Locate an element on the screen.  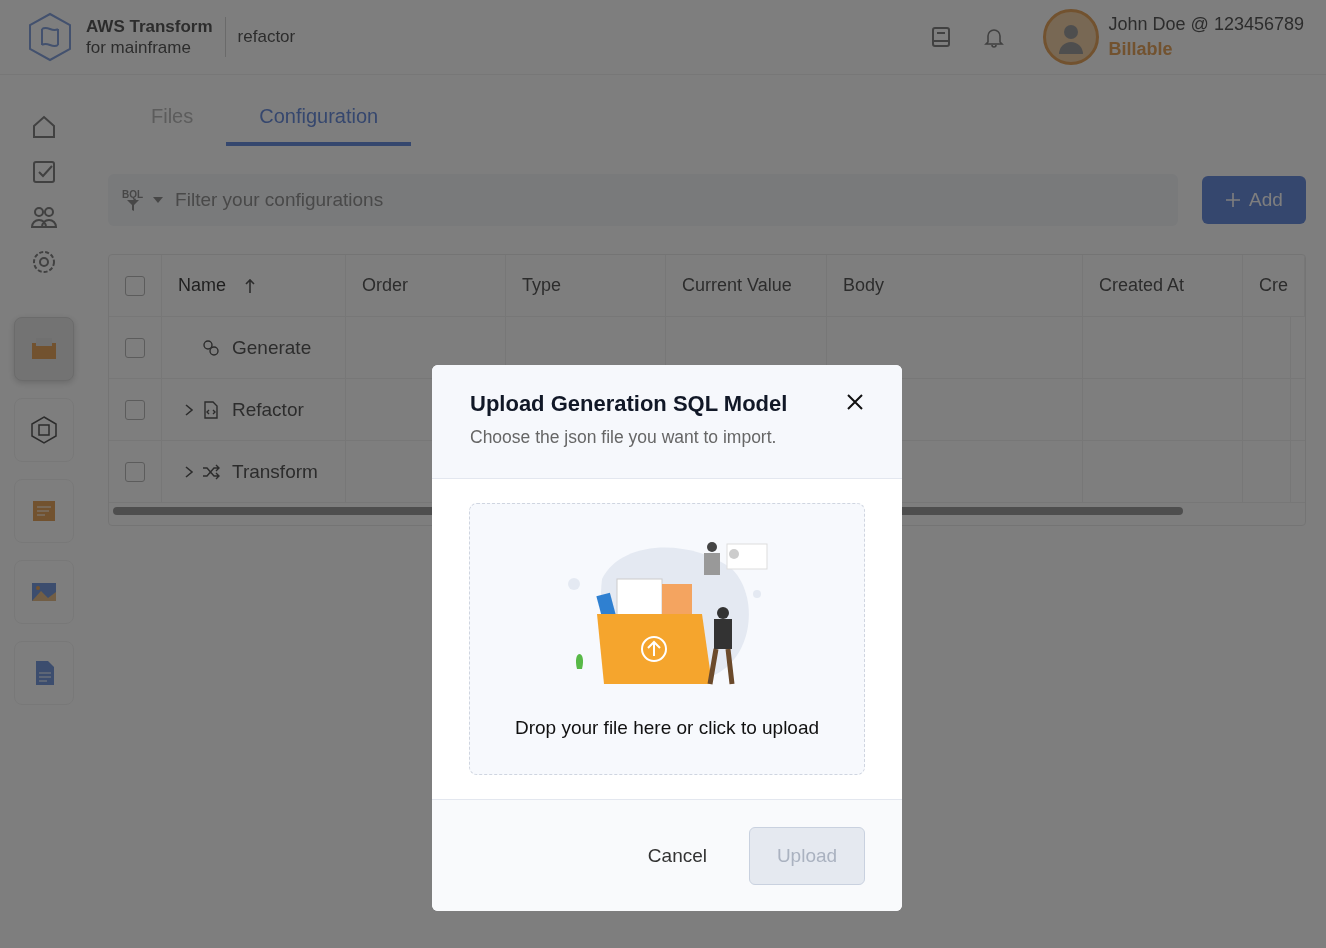
tab: Configuration is located at coordinates (319, 119).